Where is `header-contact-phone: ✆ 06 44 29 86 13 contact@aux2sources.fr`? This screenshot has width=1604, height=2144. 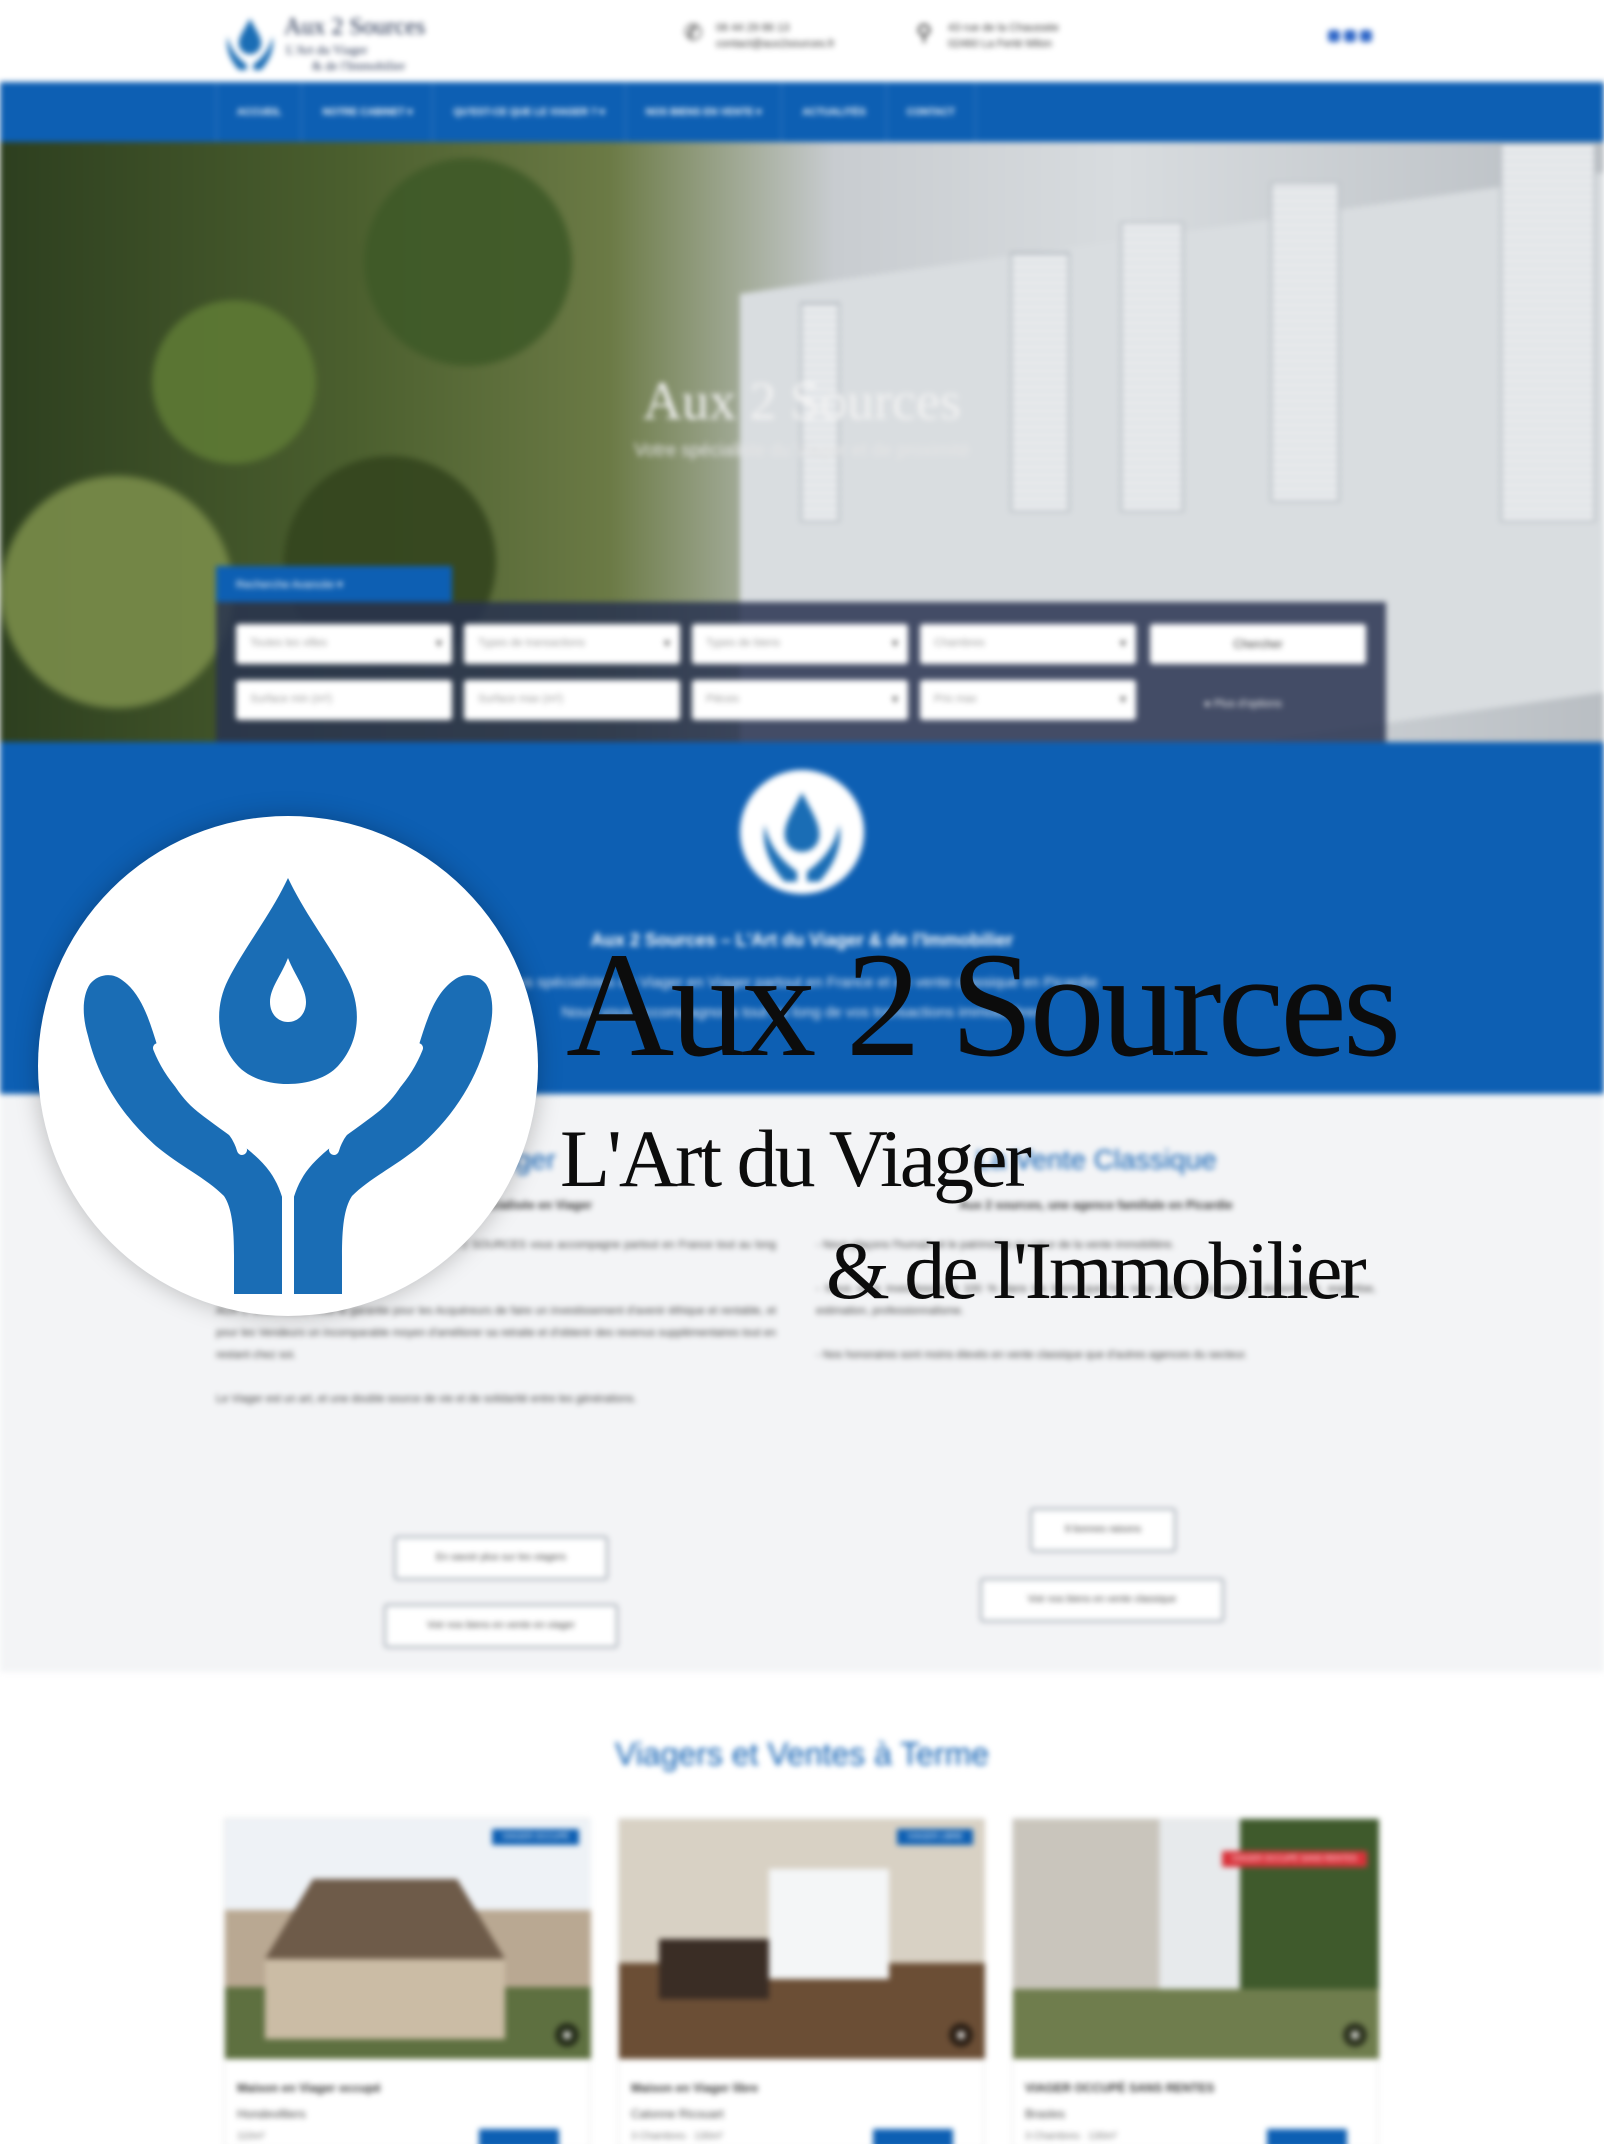 header-contact-phone: ✆ 06 44 29 86 13 contact@aux2sources.fr is located at coordinates (759, 36).